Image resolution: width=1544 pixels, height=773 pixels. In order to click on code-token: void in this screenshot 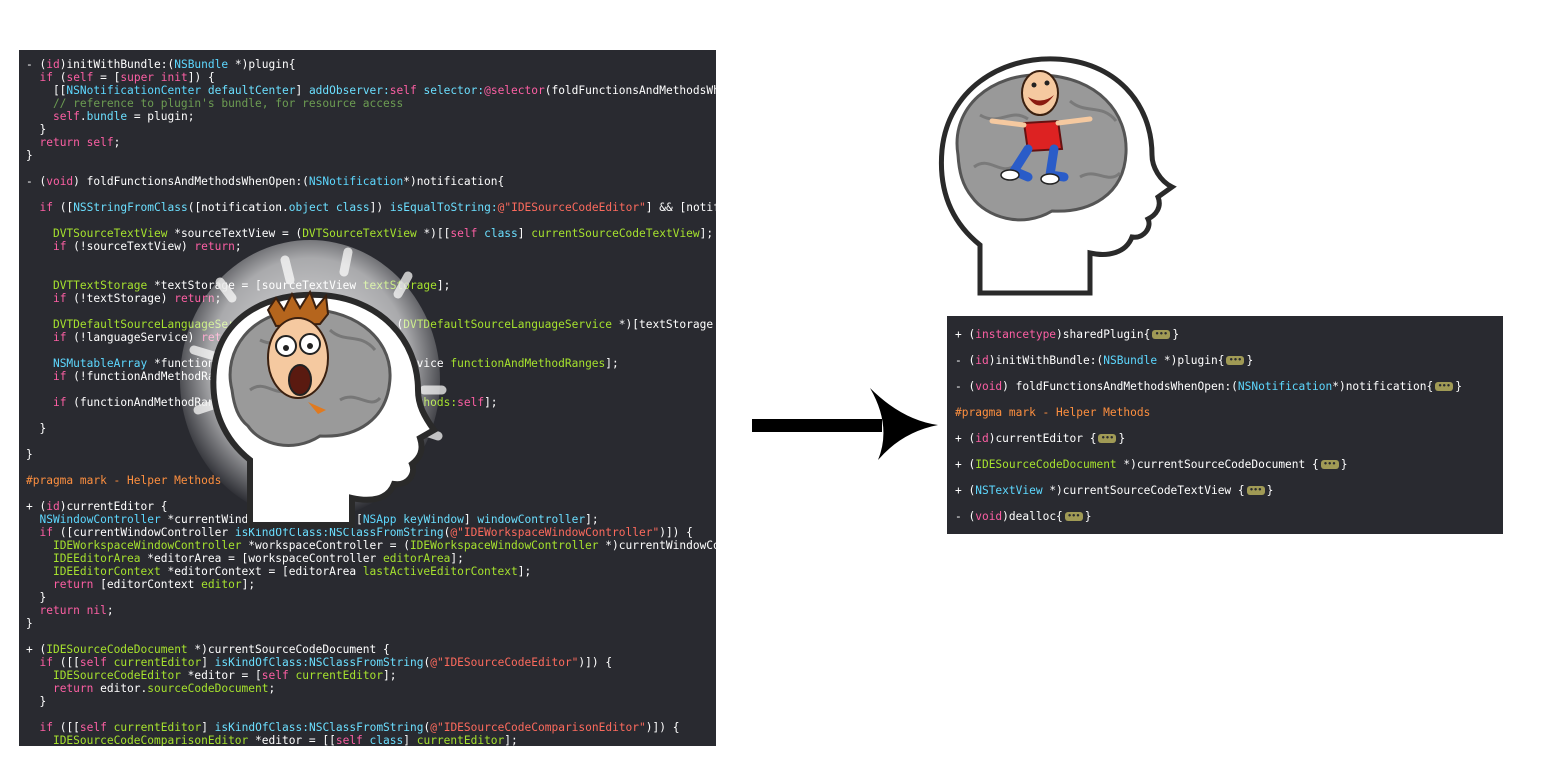, I will do `click(989, 516)`.